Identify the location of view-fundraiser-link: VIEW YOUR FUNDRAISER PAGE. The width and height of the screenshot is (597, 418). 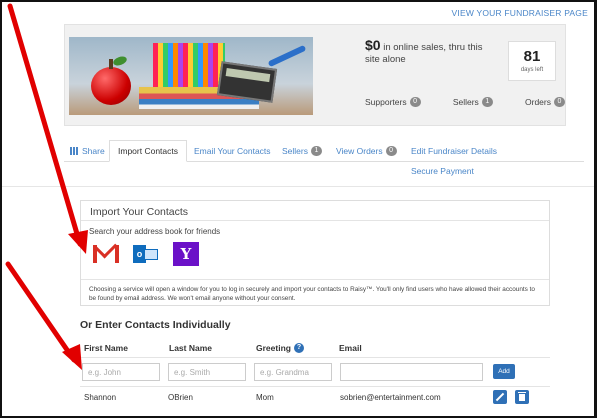
(520, 13).